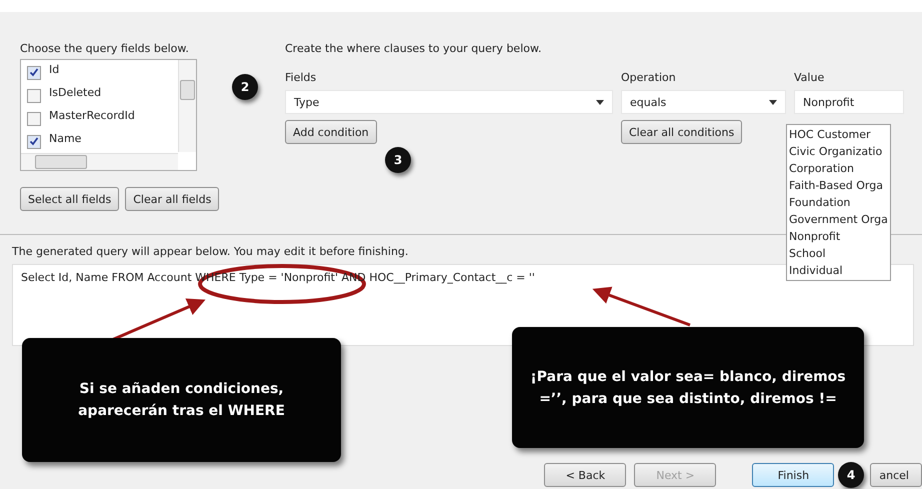 The height and width of the screenshot is (489, 922). Describe the element at coordinates (585, 475) in the screenshot. I see `wizard-button: < Back` at that location.